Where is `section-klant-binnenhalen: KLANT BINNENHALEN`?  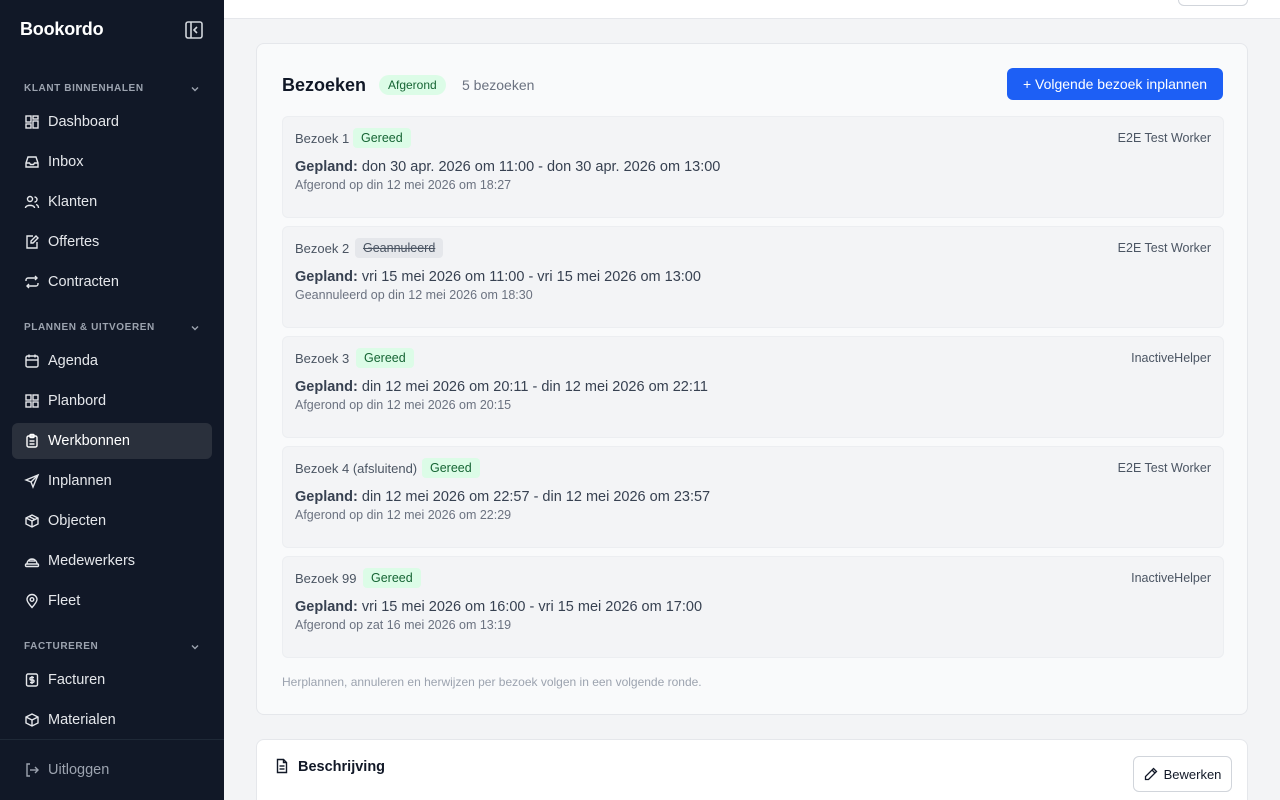 section-klant-binnenhalen: KLANT BINNENHALEN is located at coordinates (112, 88).